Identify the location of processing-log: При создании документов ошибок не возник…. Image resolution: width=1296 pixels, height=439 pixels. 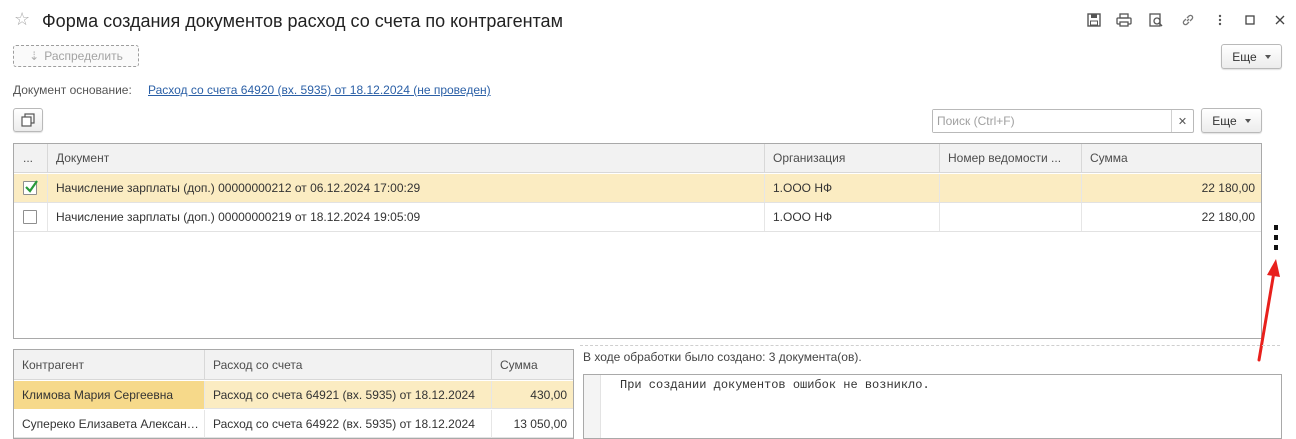
(932, 406).